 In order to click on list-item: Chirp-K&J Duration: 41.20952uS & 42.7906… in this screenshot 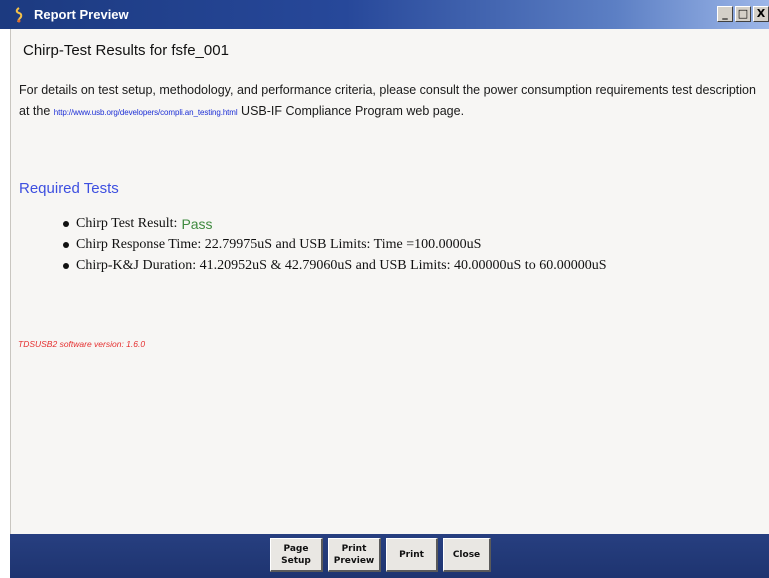, I will do `click(334, 265)`.